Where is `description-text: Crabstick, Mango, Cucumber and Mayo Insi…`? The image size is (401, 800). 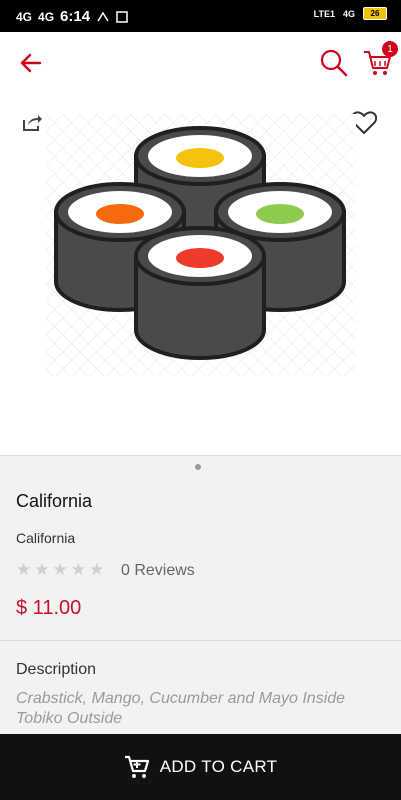 description-text: Crabstick, Mango, Cucumber and Mayo Insi… is located at coordinates (181, 708).